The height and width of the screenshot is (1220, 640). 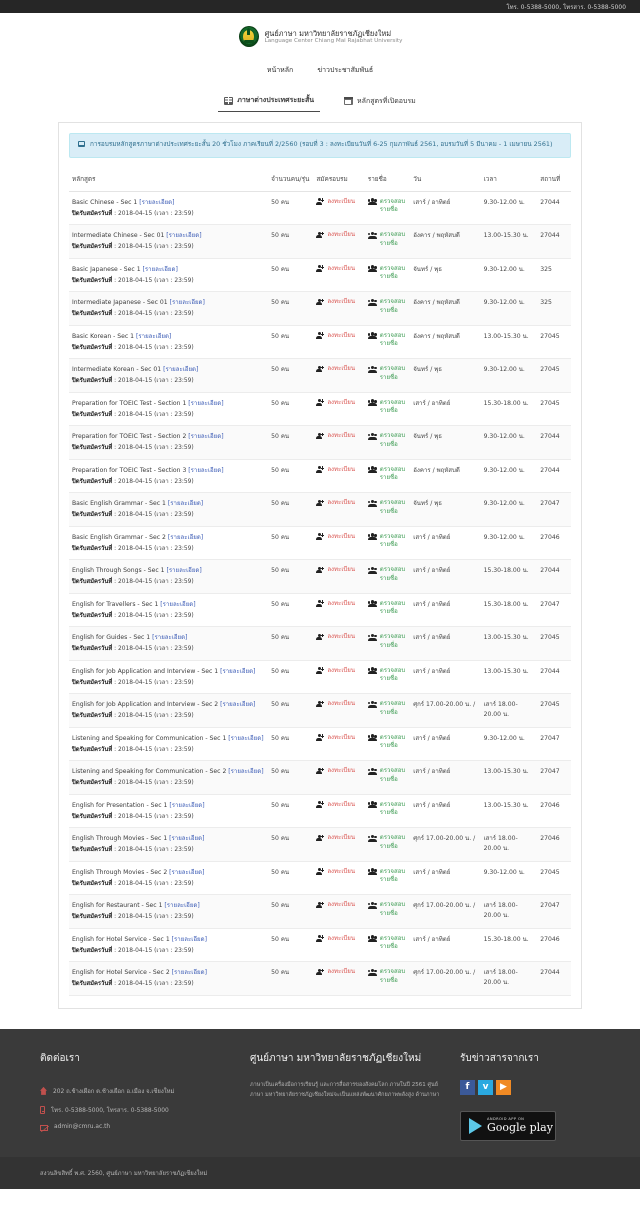 I want to click on check-namelist-label: ตรวจสอบรายชื่อ, so click(x=392, y=674).